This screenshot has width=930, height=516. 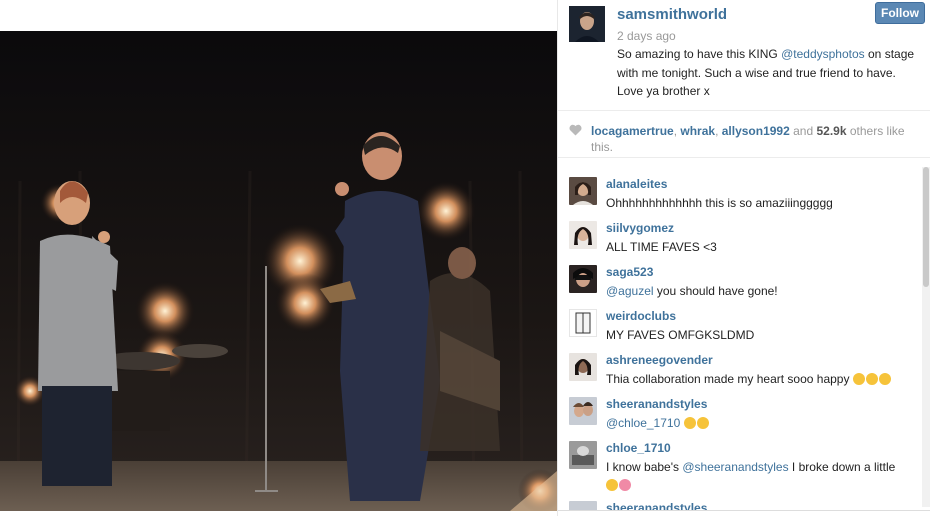 What do you see at coordinates (803, 131) in the screenshot?
I see `likes-and: and` at bounding box center [803, 131].